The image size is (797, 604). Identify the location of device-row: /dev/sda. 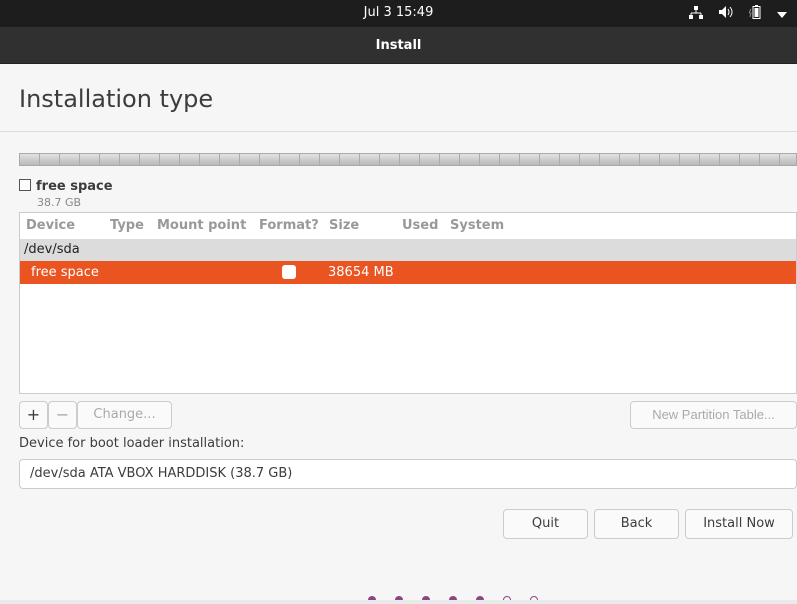
(408, 250).